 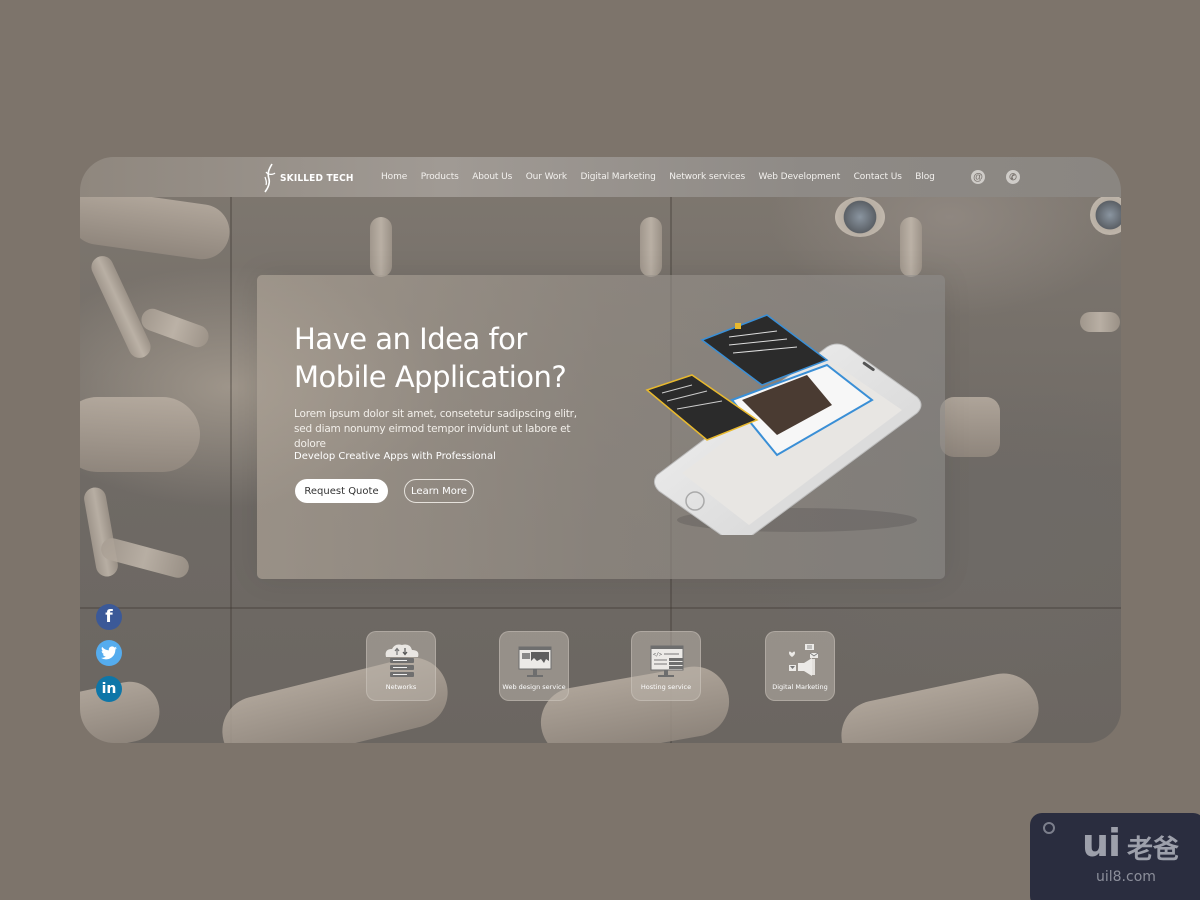 I want to click on nav-link-our-work: Our Work, so click(x=546, y=177).